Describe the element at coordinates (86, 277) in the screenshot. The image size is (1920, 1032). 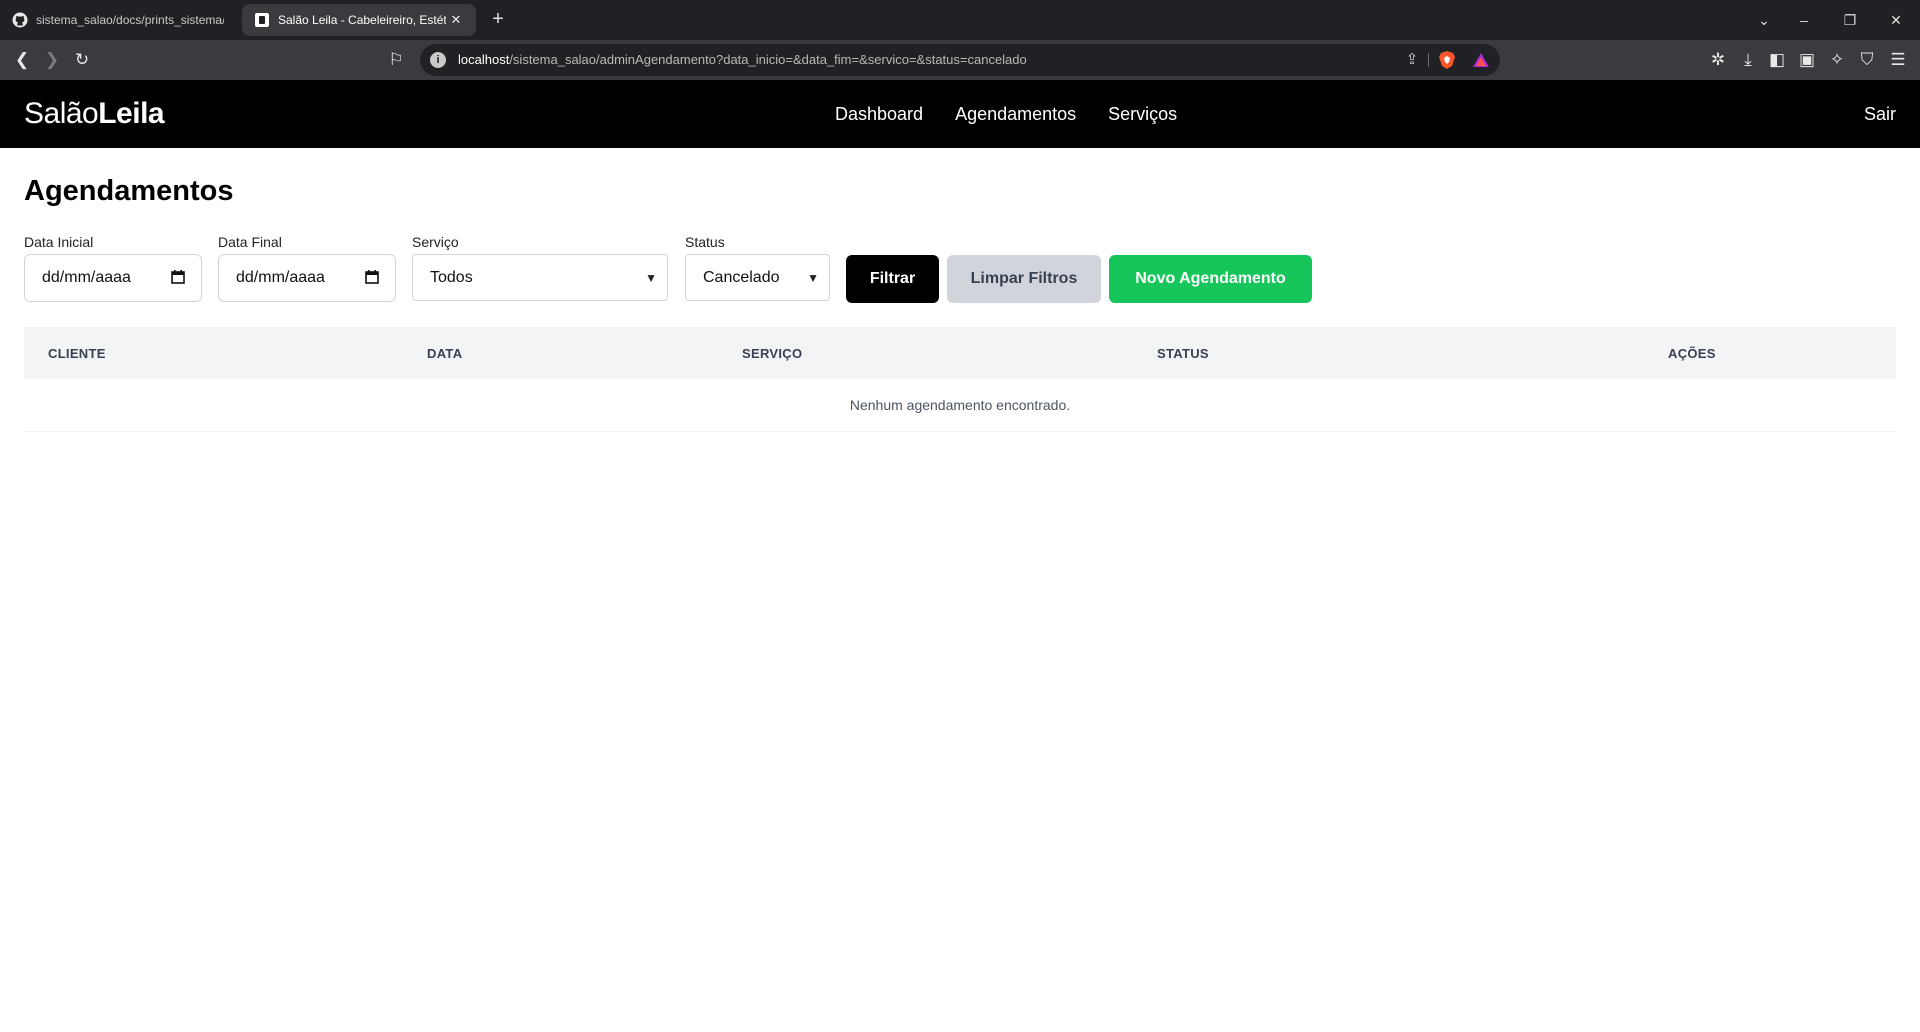
I see `data-inicial-value: dd/mm/aaaa` at that location.